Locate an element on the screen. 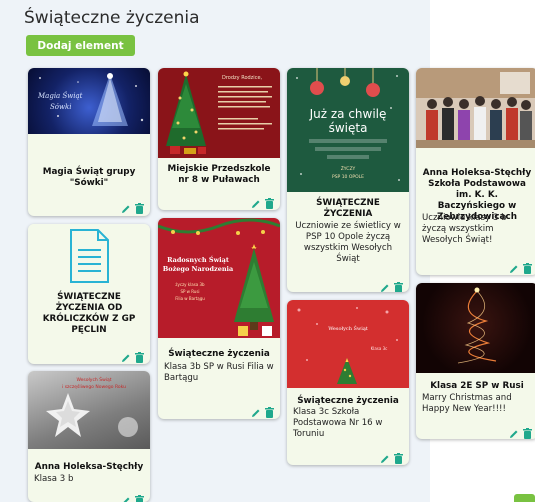 The image size is (535, 502). card-title: Klasa 2E SP w Rusi is located at coordinates (477, 386).